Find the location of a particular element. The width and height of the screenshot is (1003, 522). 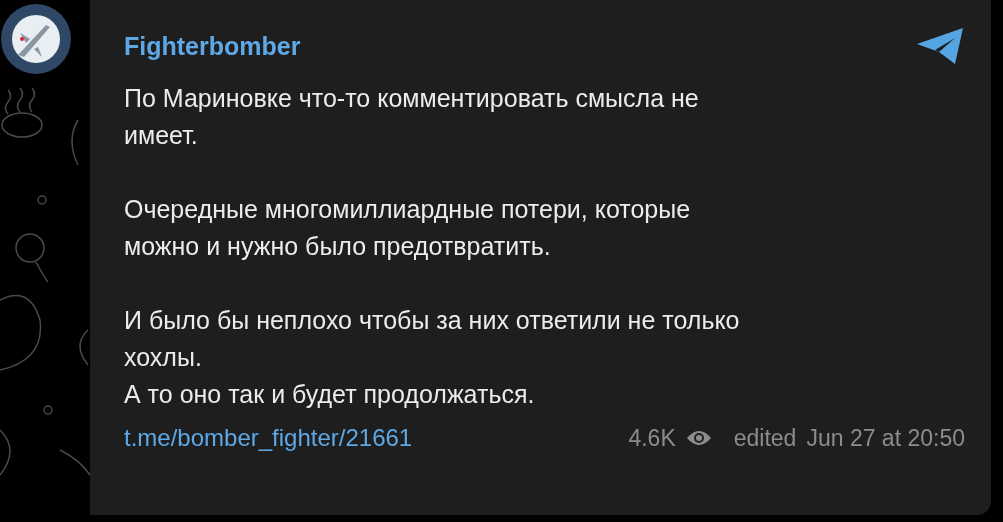

eye-icon is located at coordinates (698, 438).